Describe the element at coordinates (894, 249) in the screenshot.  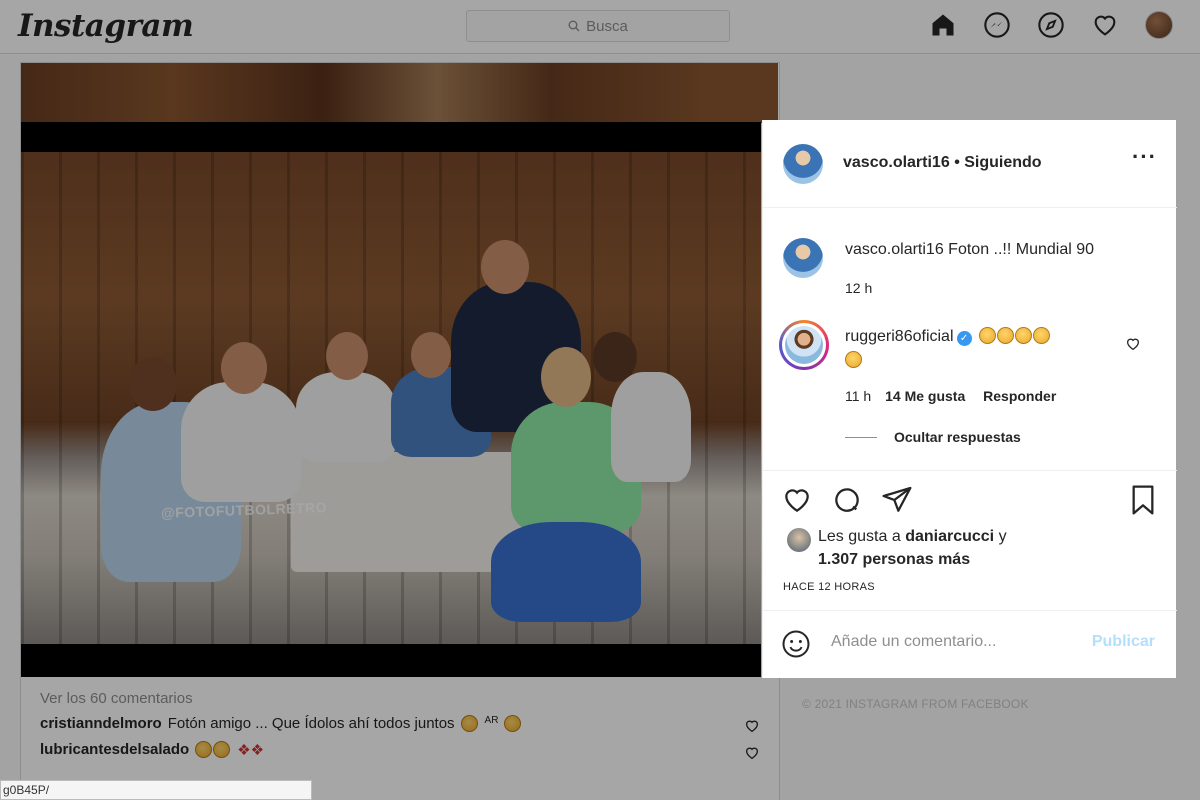
I see `caption-username: vasco.olarti16` at that location.